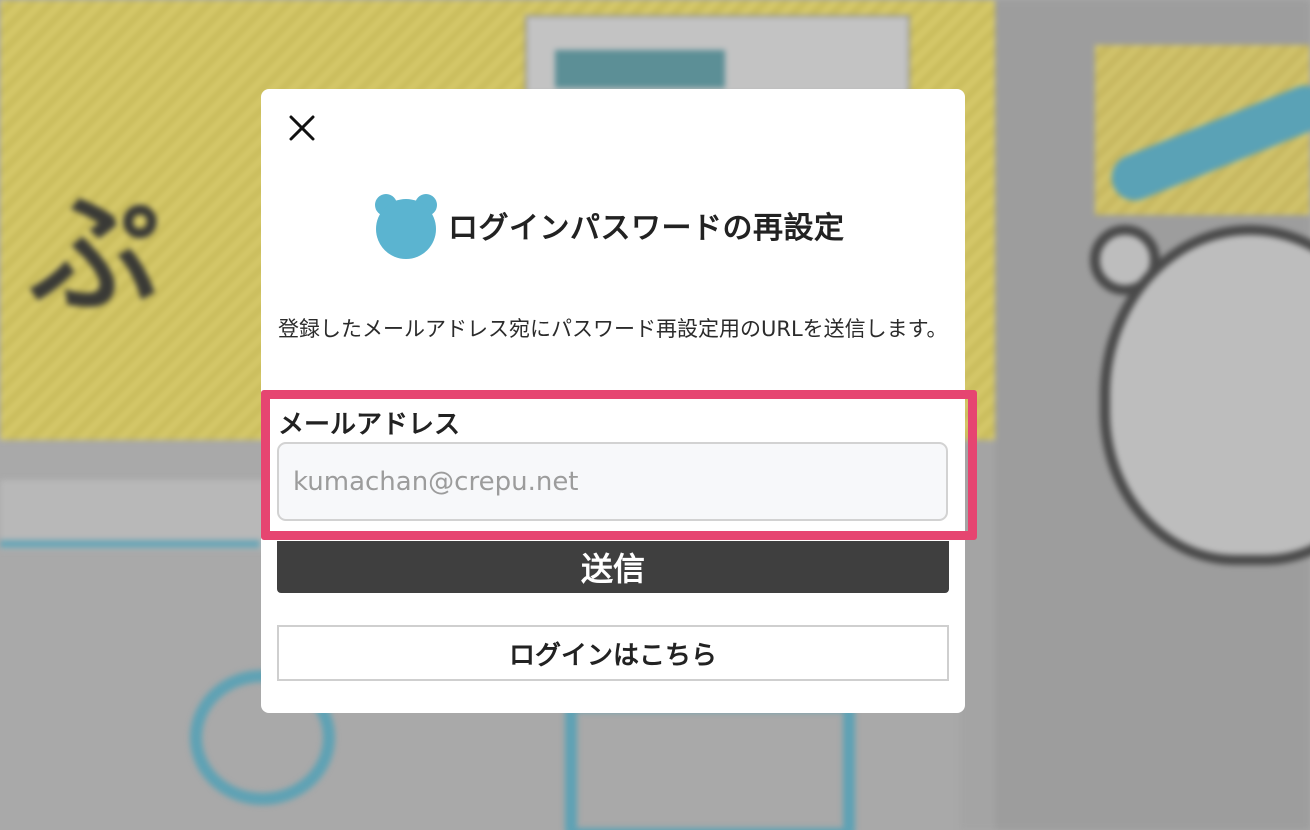  I want to click on close-button, so click(302, 128).